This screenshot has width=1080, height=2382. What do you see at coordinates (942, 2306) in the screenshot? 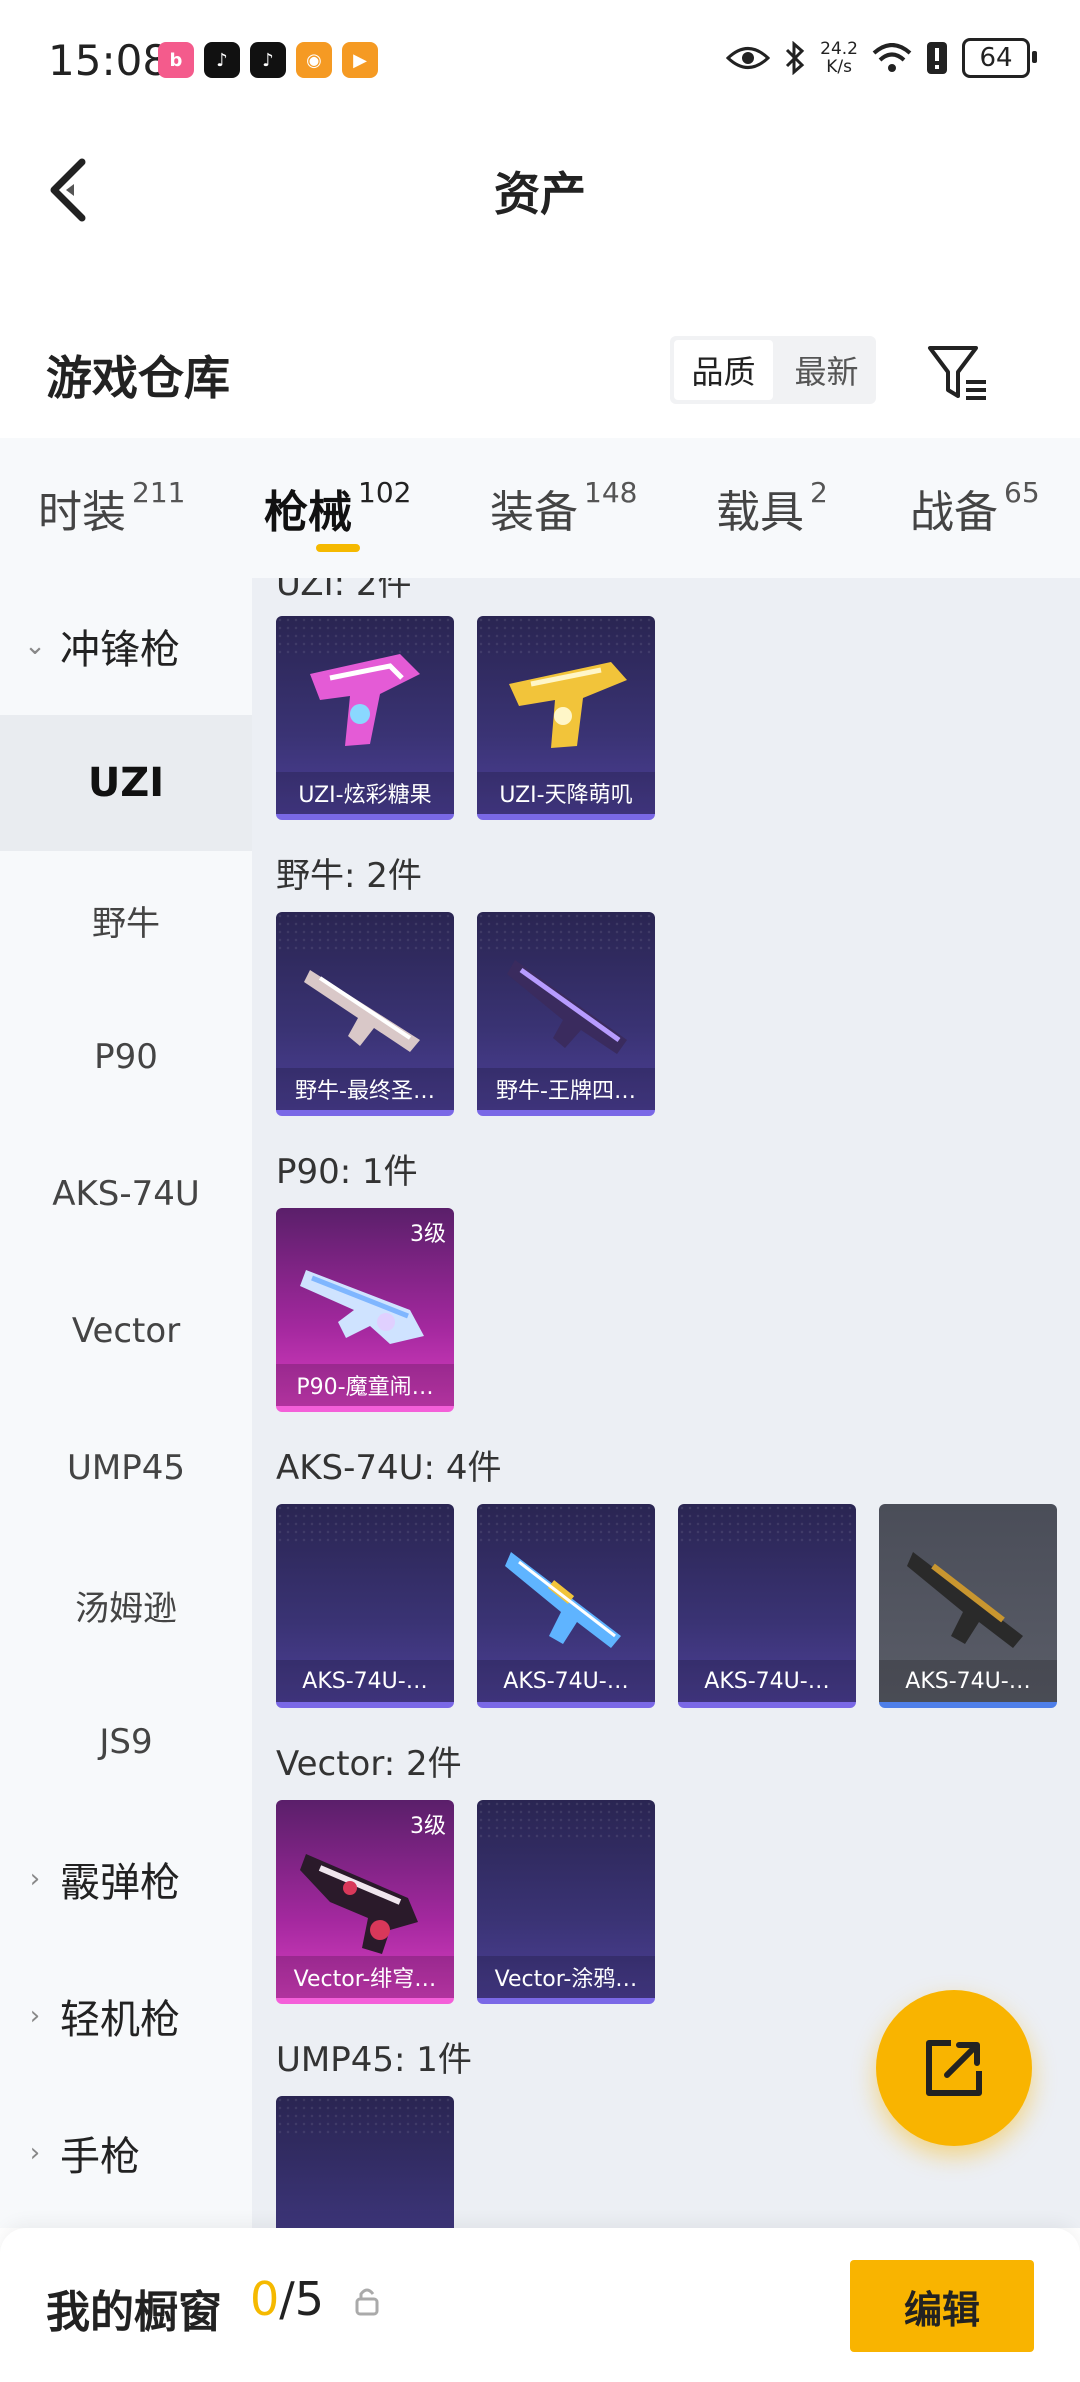
I see `edit-button: 编辑` at bounding box center [942, 2306].